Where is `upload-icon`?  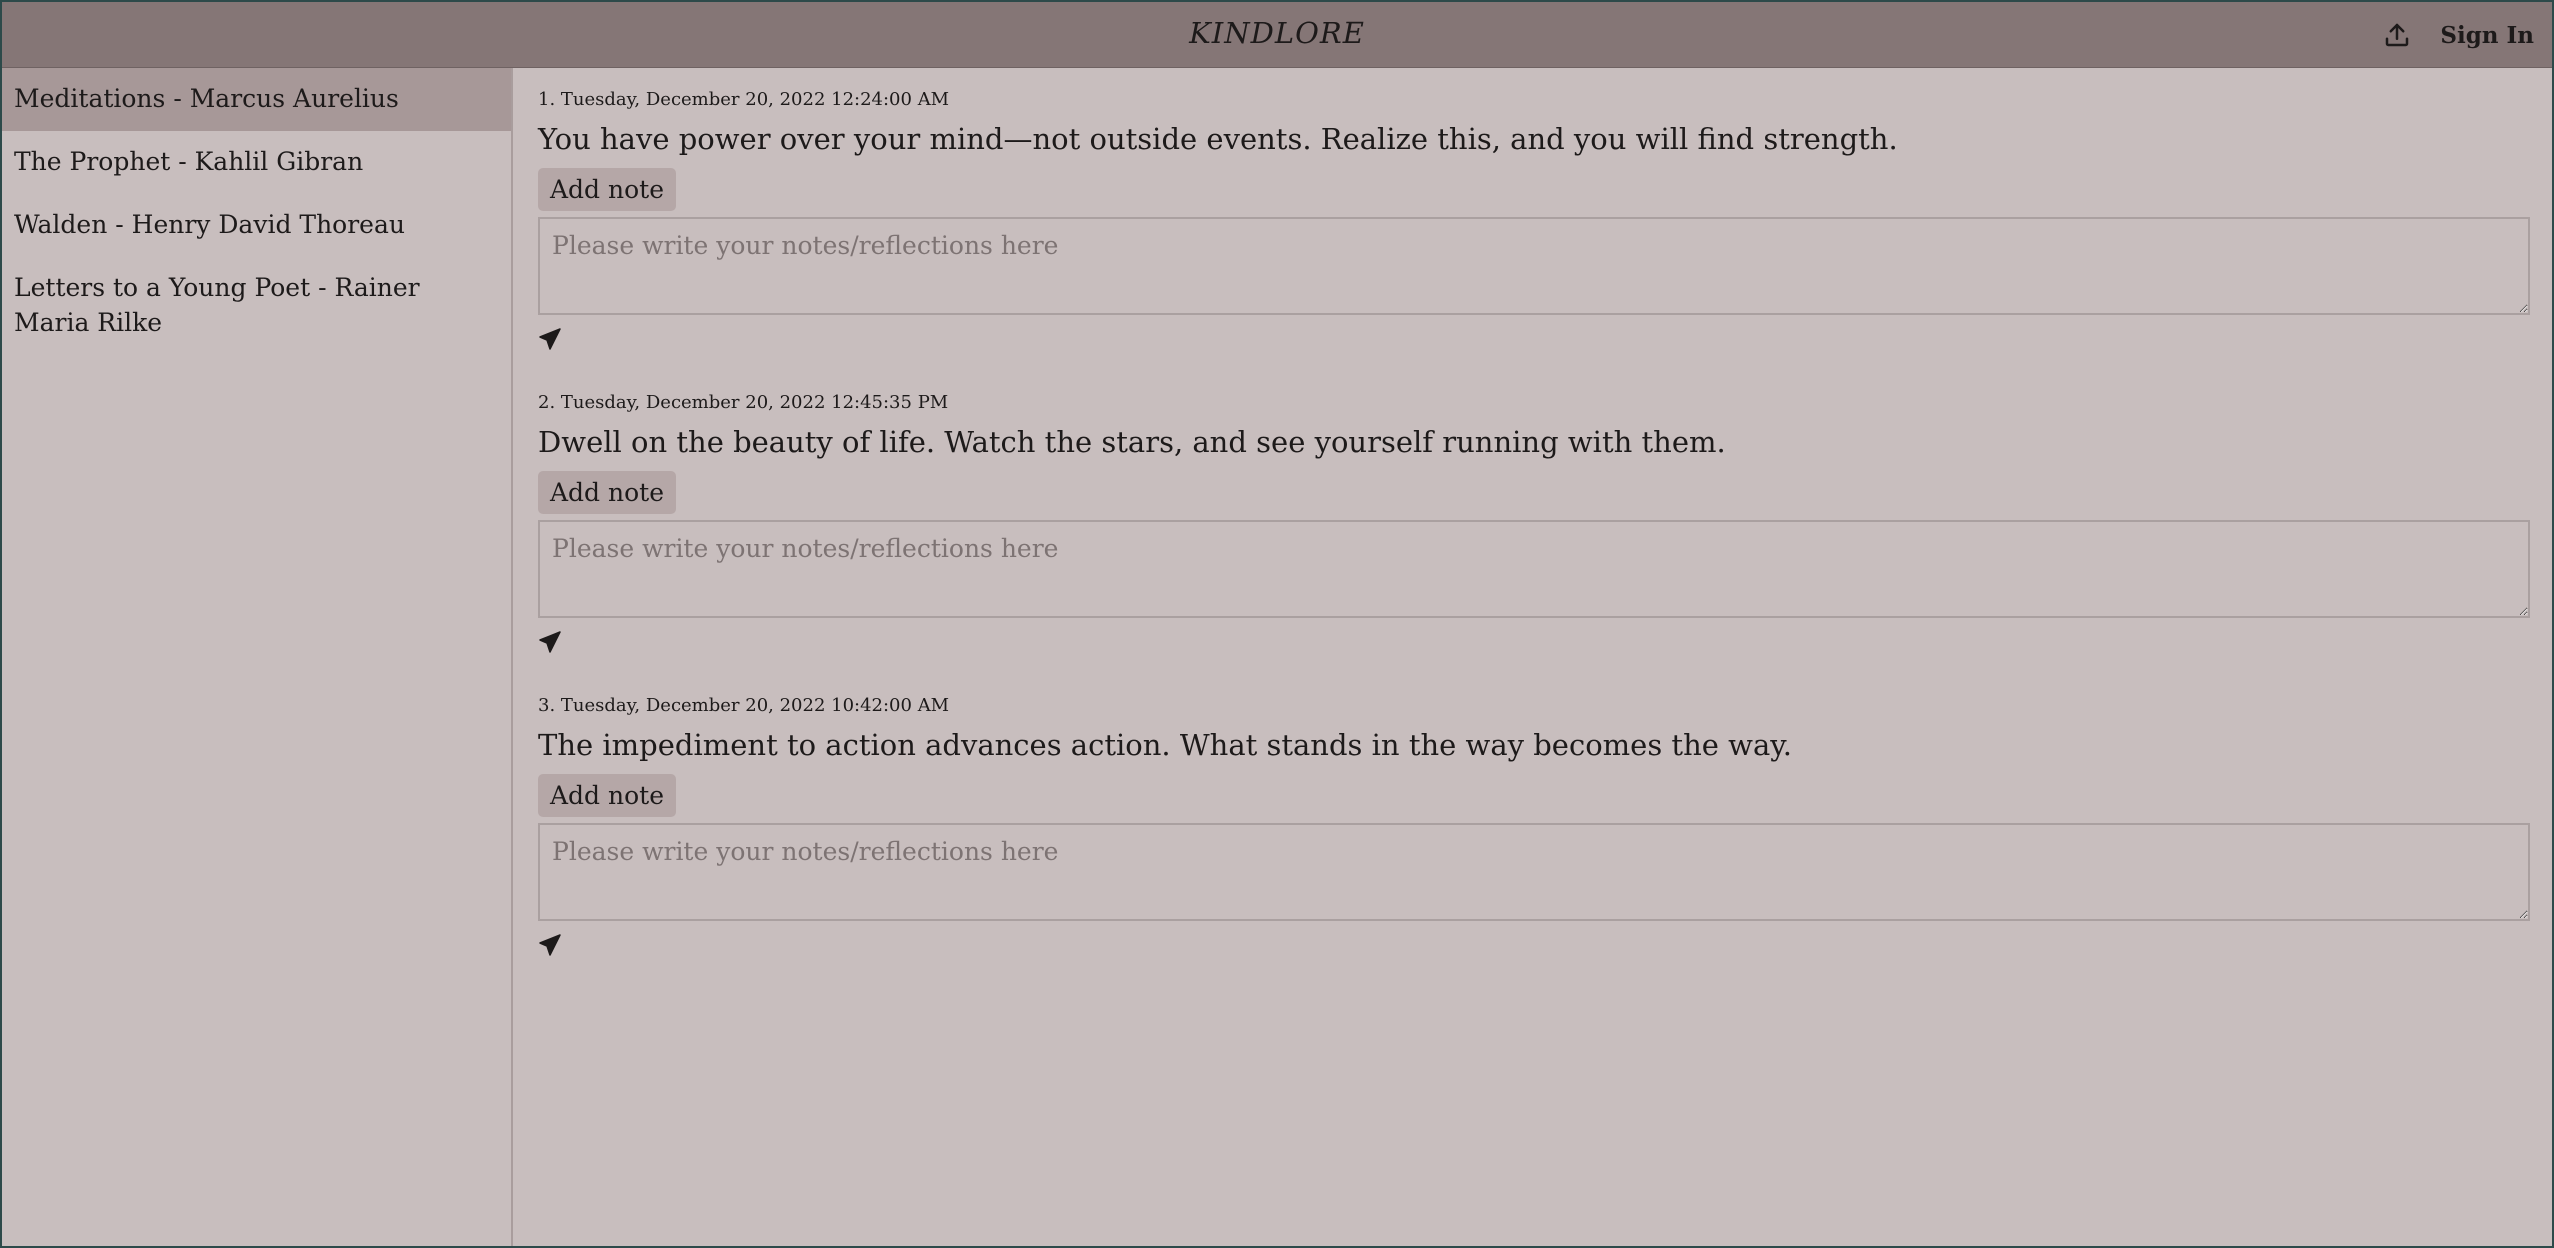
upload-icon is located at coordinates (2397, 35).